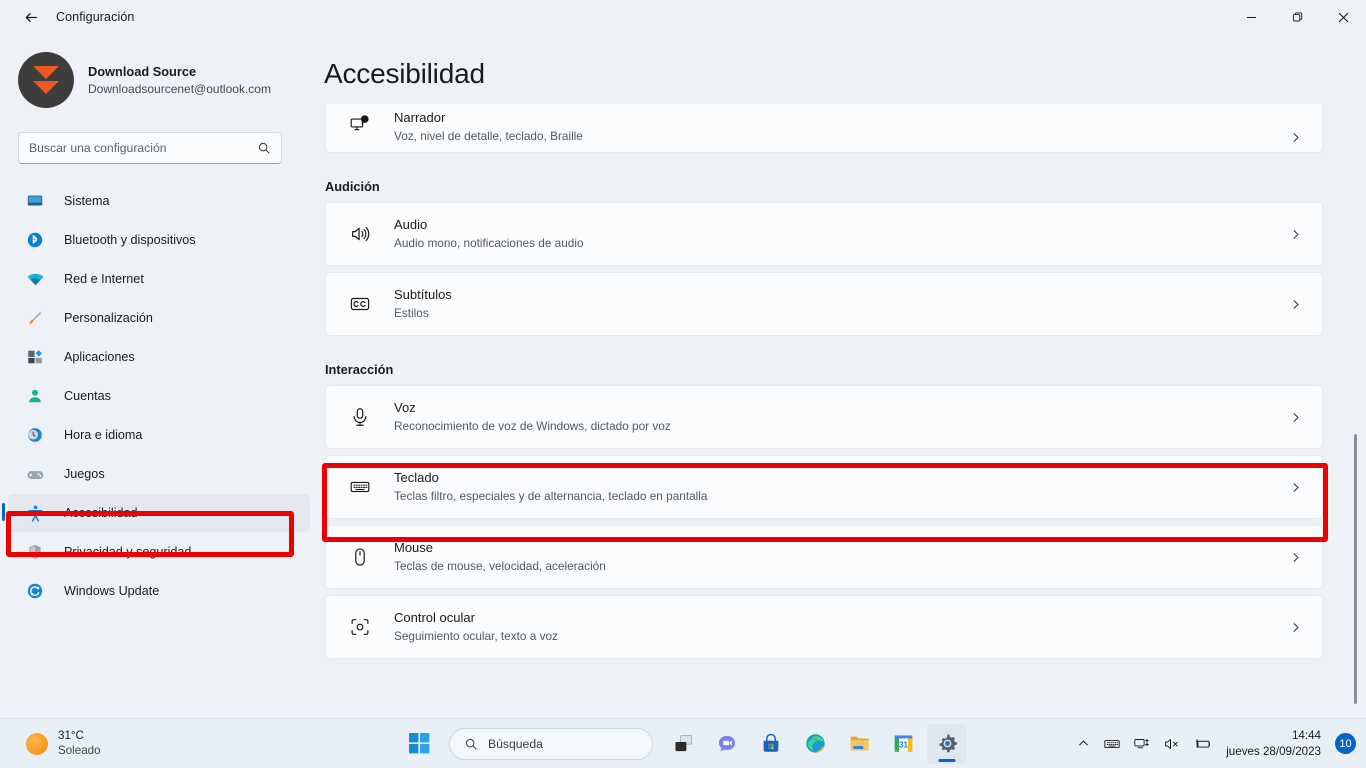 This screenshot has width=1366, height=768. I want to click on clock-date: jueves 28/09/2023, so click(1273, 751).